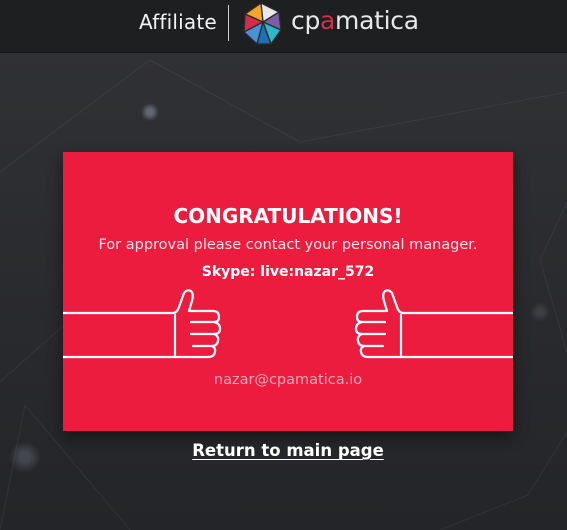 Image resolution: width=567 pixels, height=530 pixels. I want to click on top-header: Affiliate cpamatica, so click(283, 26).